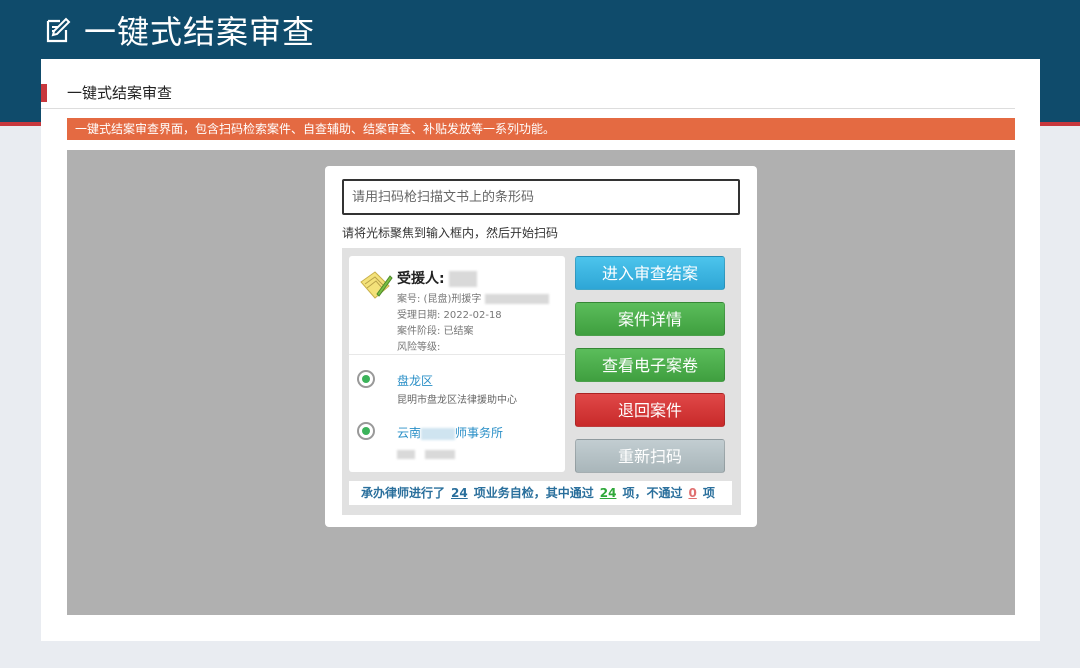  Describe the element at coordinates (439, 299) in the screenshot. I see `case-number: 案号: (昆盘)刑援字` at that location.